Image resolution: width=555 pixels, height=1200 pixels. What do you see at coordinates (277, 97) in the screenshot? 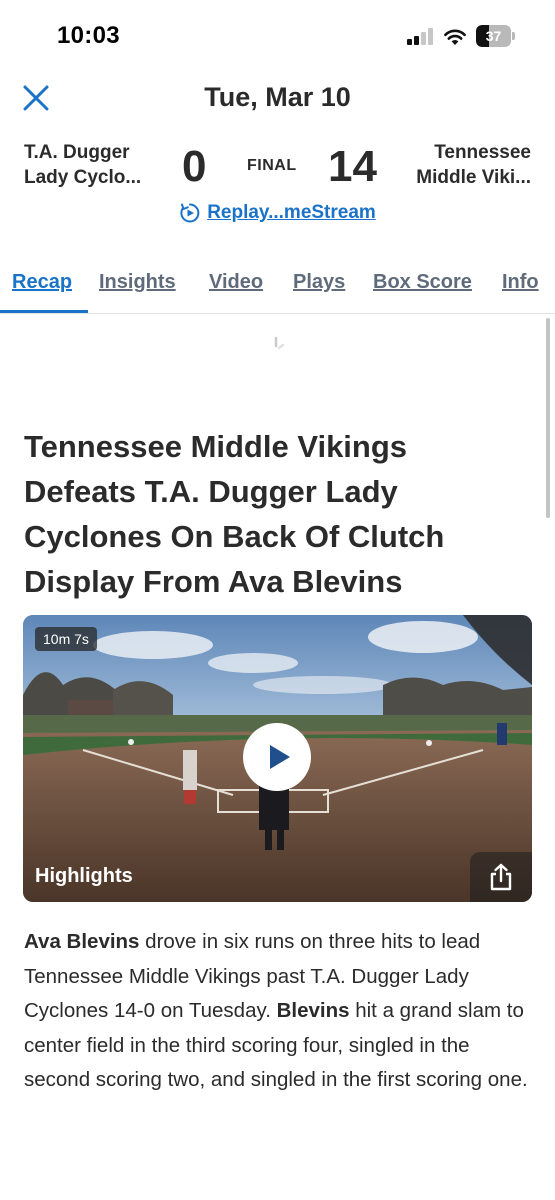
I see `page-title: Tue, Mar 10` at bounding box center [277, 97].